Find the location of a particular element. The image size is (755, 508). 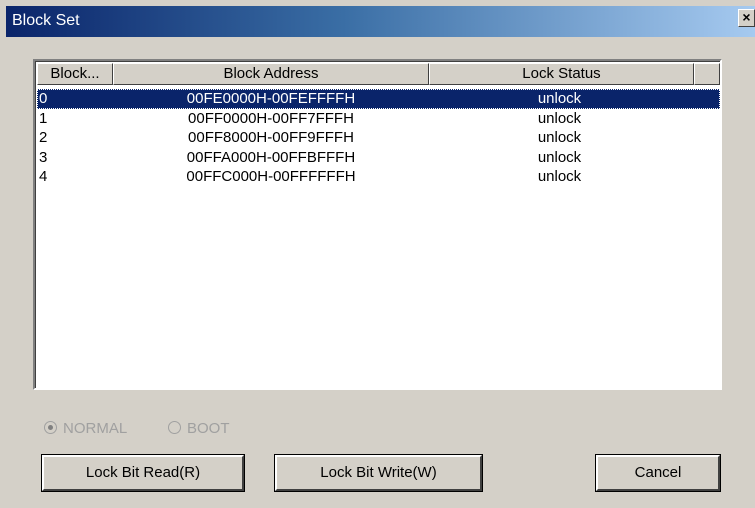

block-number: 2 is located at coordinates (43, 137).